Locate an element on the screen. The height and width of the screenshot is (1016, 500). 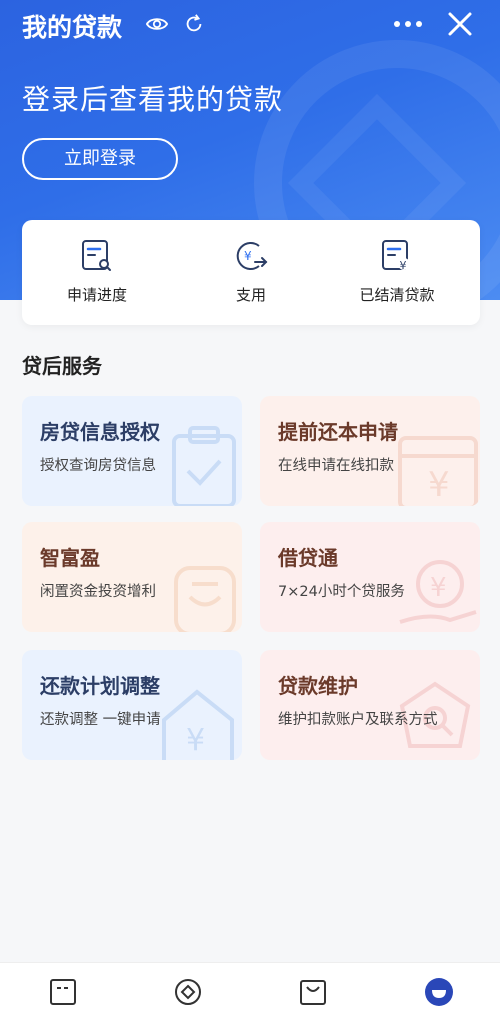
eye-icon is located at coordinates (157, 24).